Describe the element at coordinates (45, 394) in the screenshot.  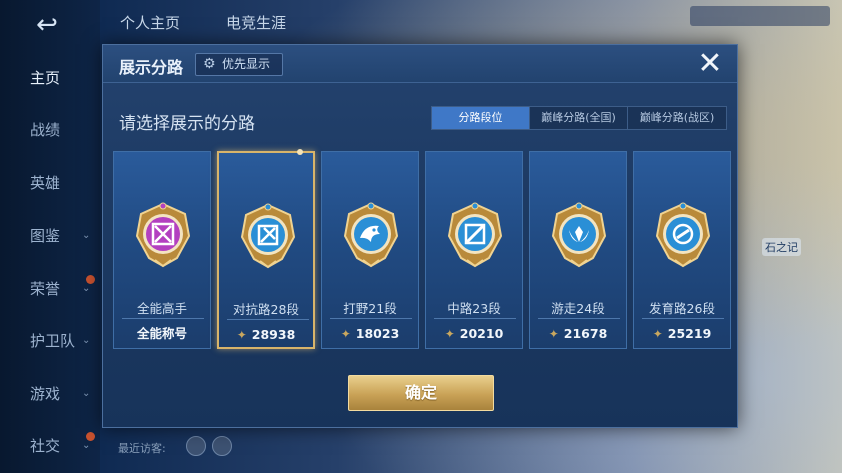
I see `nav-item-label: 游戏` at that location.